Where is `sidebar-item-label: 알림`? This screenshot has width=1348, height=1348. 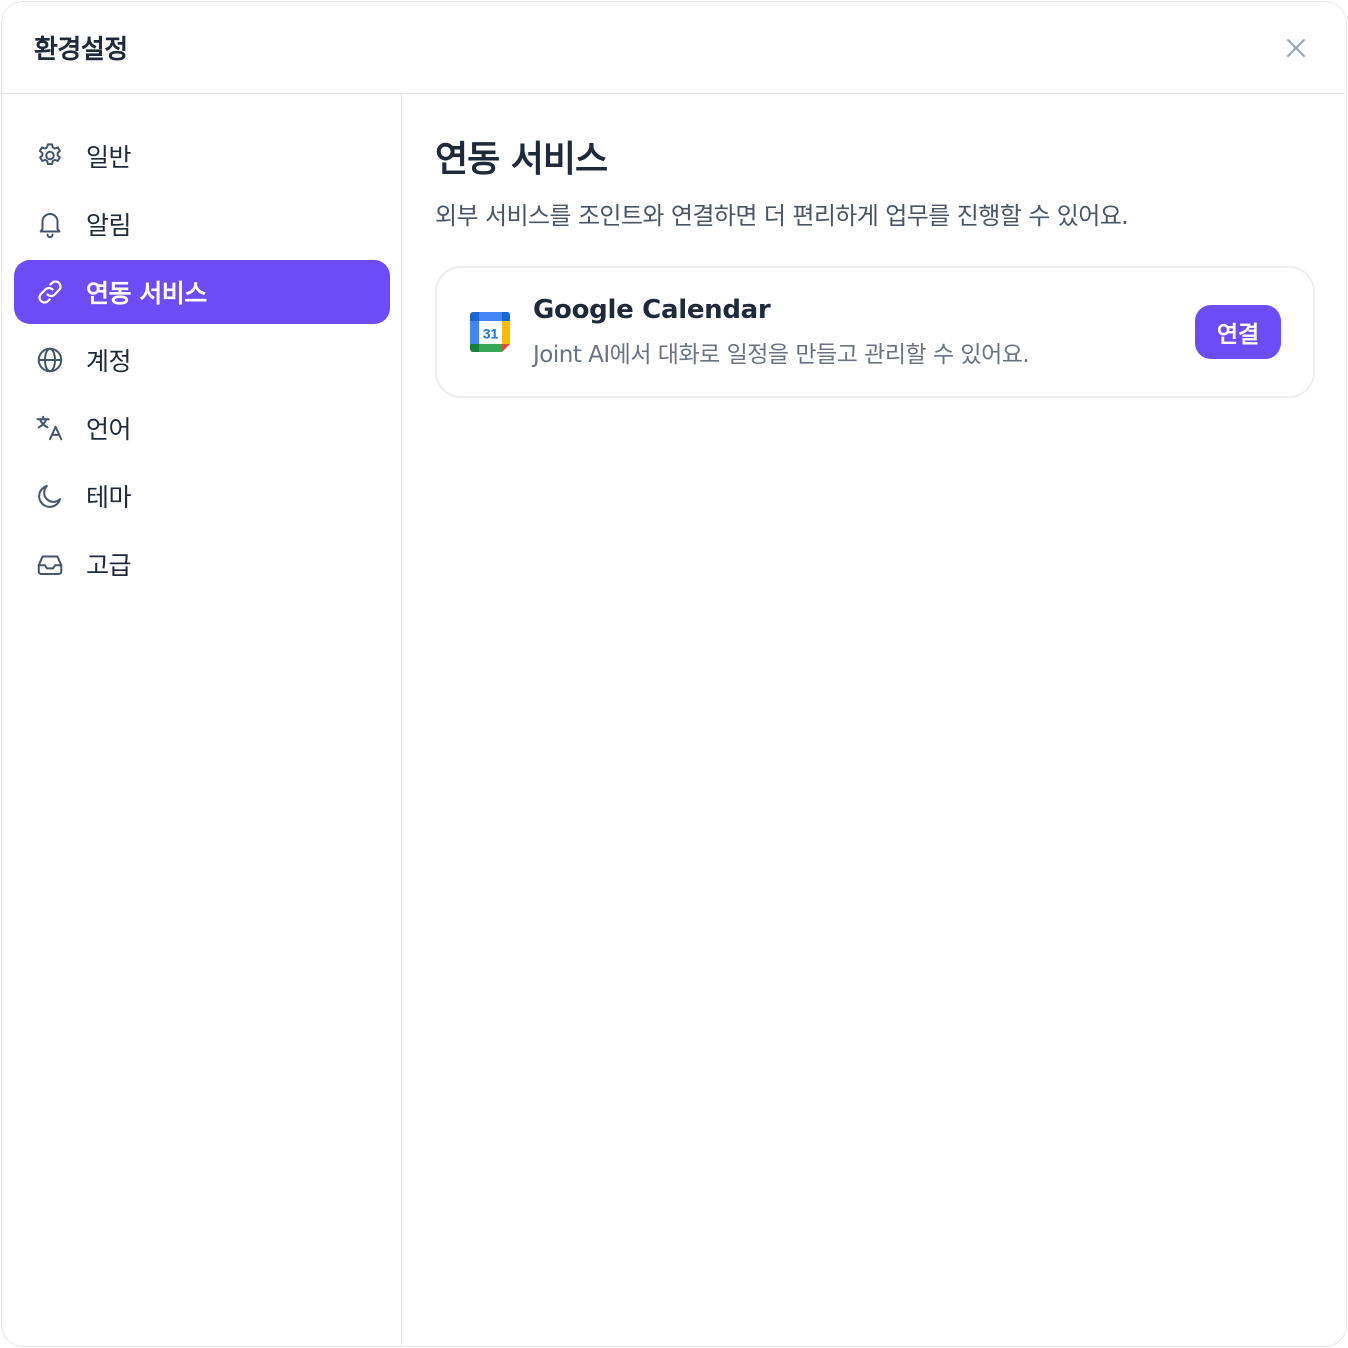
sidebar-item-label: 알림 is located at coordinates (109, 225).